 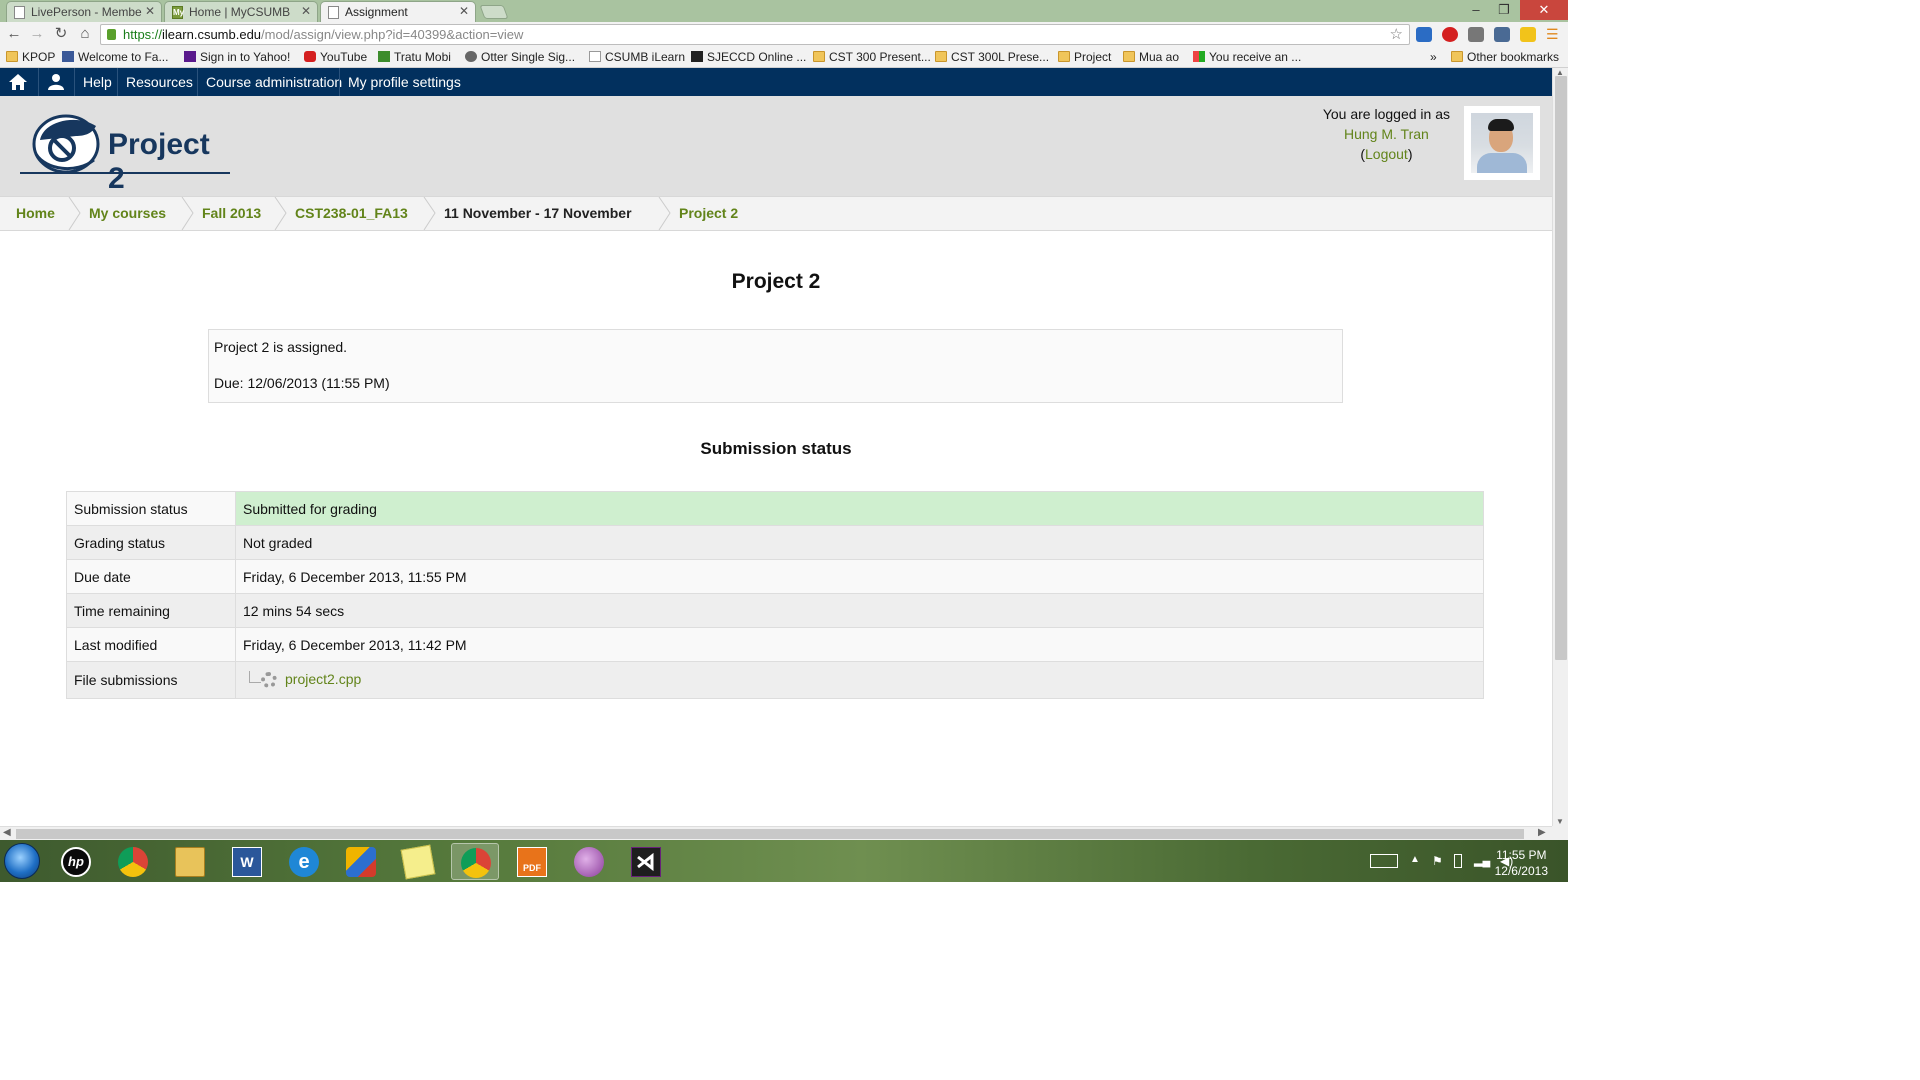 I want to click on otter-logo-icon, so click(x=66, y=144).